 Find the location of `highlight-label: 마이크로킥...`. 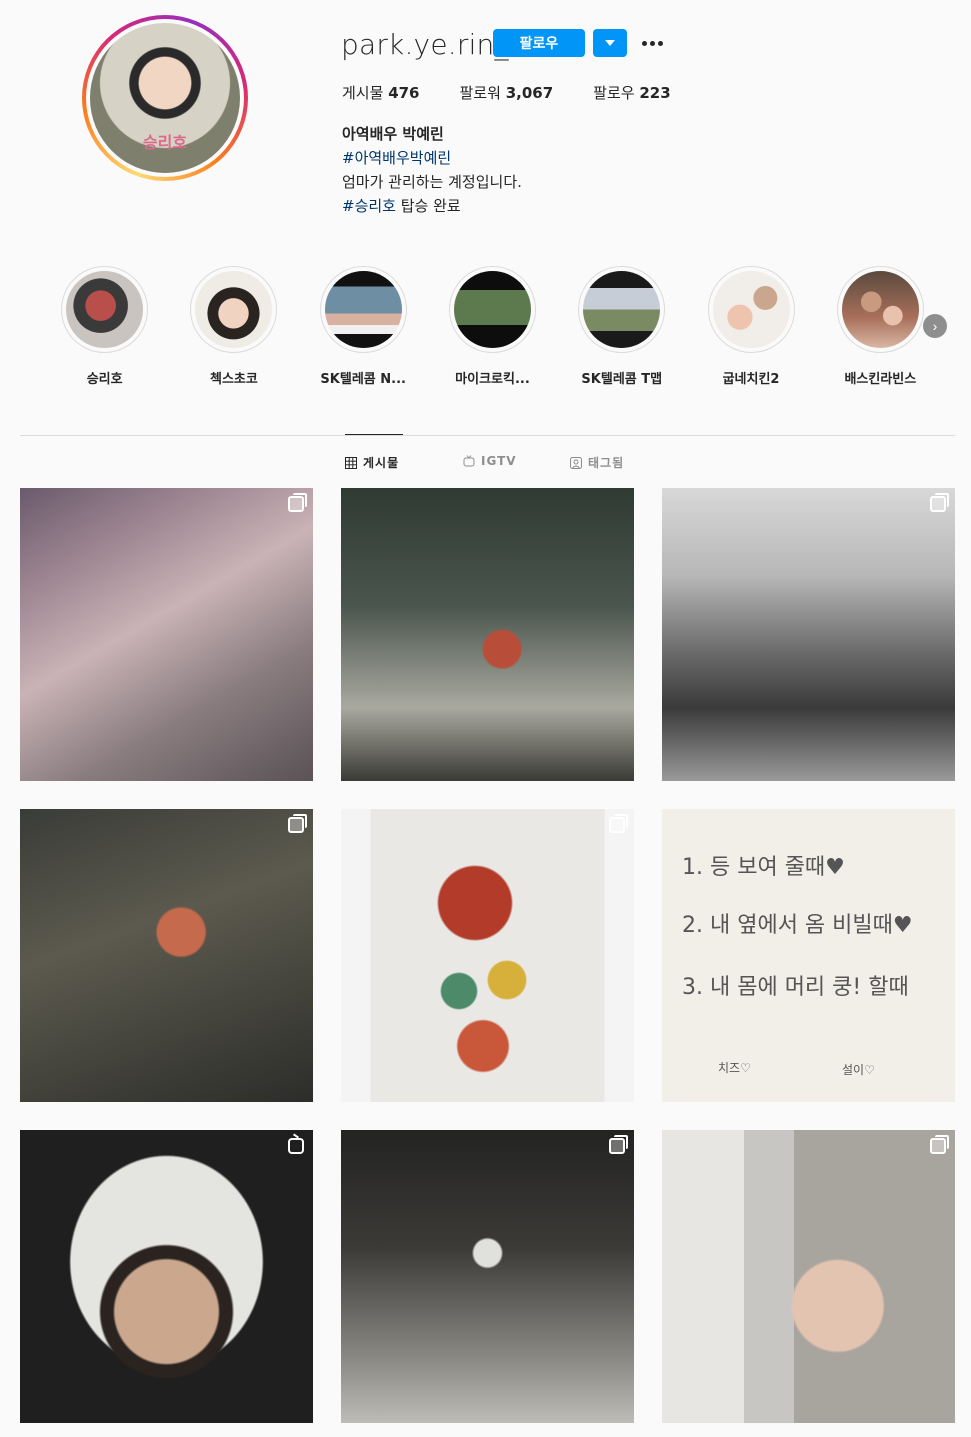

highlight-label: 마이크로킥... is located at coordinates (492, 379).